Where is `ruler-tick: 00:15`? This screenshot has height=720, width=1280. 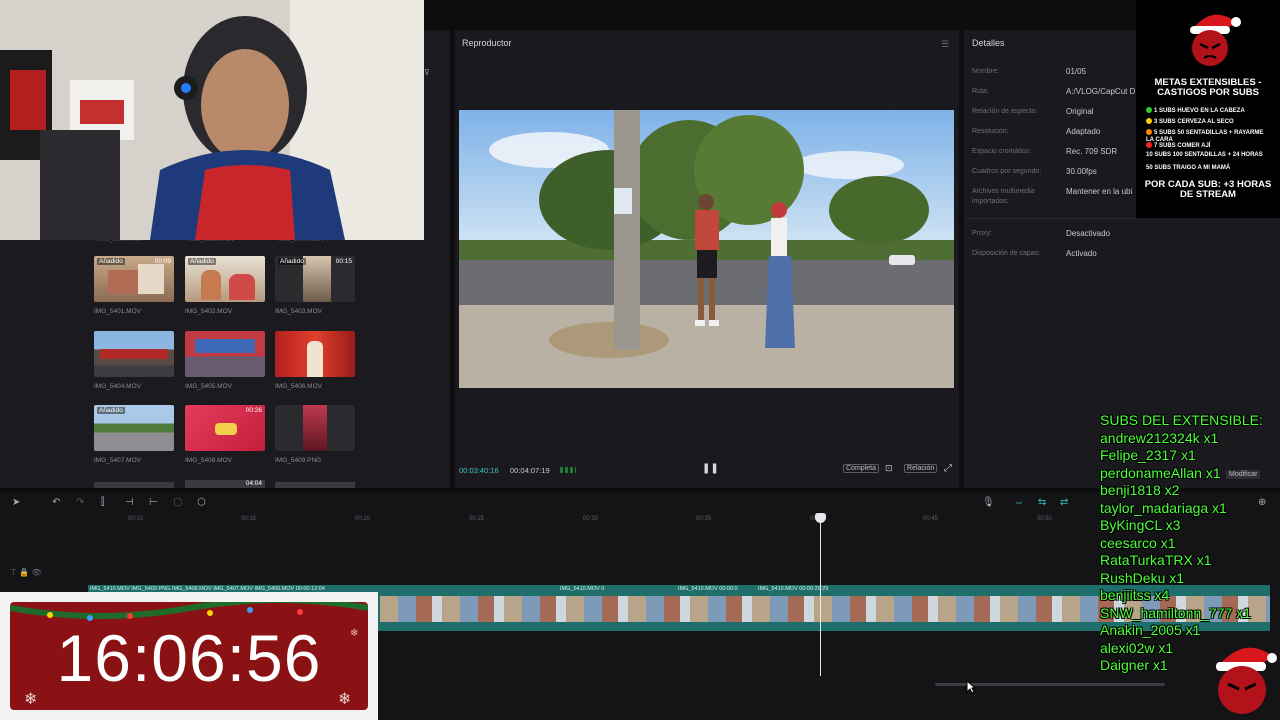
ruler-tick: 00:15 is located at coordinates (249, 519).